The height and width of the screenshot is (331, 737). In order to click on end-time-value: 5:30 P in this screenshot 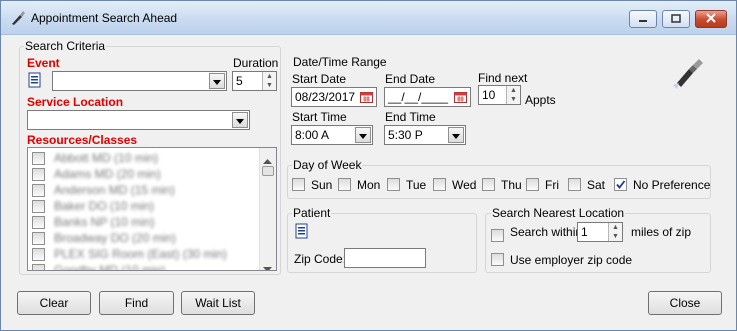, I will do `click(405, 135)`.